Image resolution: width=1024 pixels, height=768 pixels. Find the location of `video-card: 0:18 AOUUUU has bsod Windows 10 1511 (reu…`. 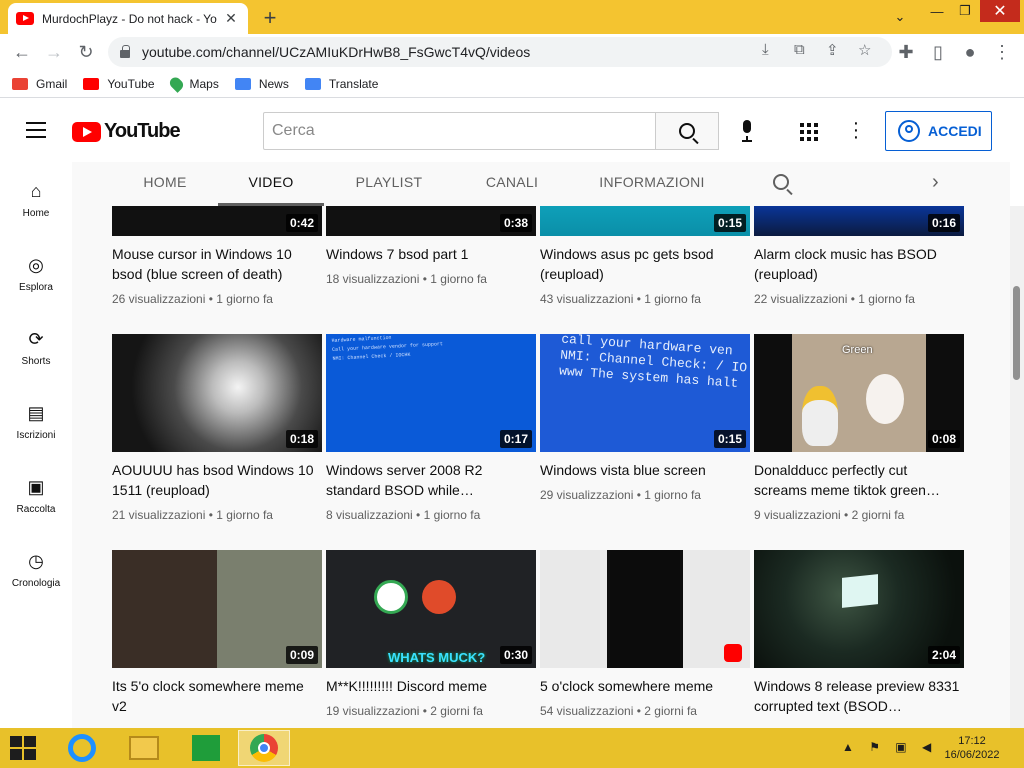

video-card: 0:18 AOUUUU has bsod Windows 10 1511 (reu… is located at coordinates (217, 428).